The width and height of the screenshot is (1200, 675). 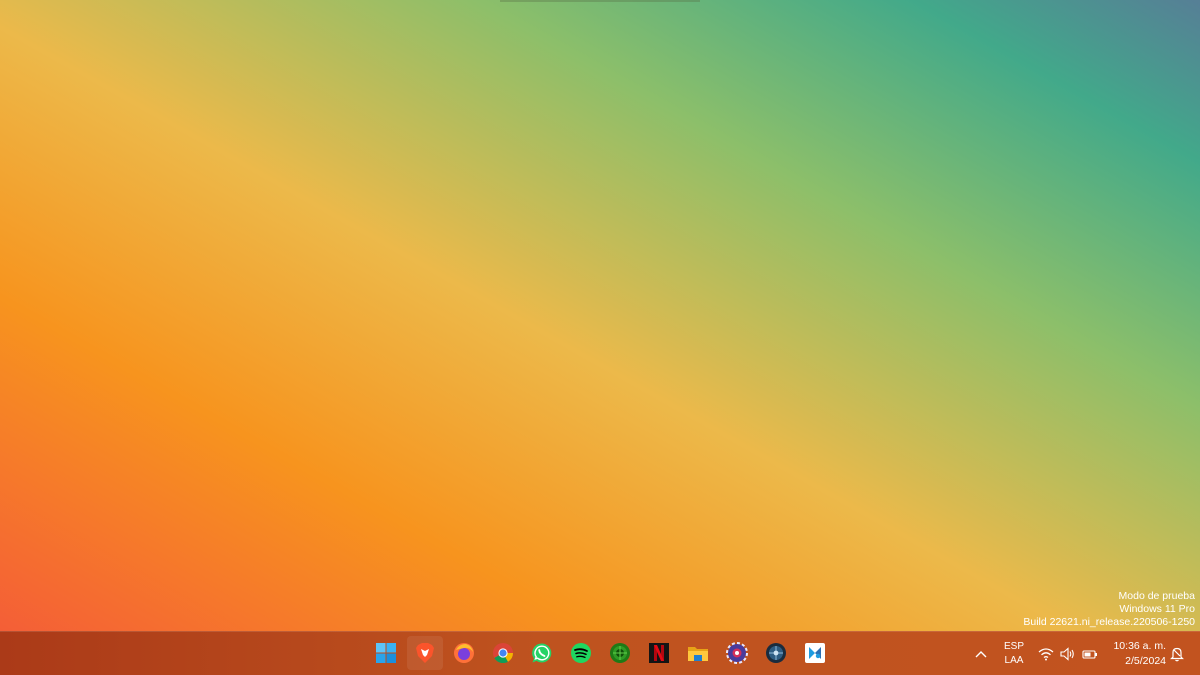 I want to click on spotify-icon, so click(x=581, y=653).